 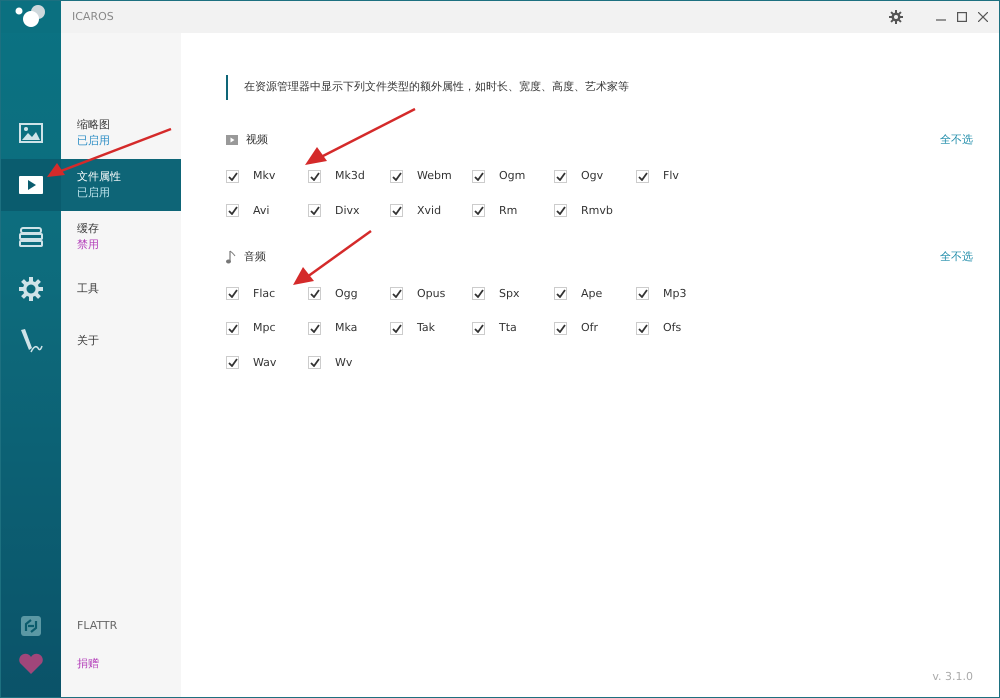 What do you see at coordinates (595, 176) in the screenshot?
I see `checkbox: Ogv` at bounding box center [595, 176].